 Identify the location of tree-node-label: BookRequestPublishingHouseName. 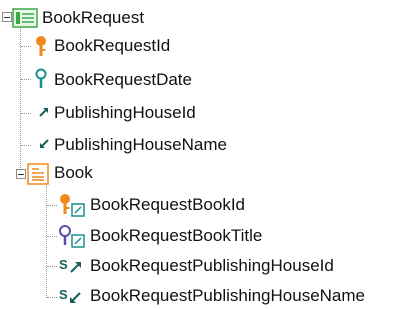
(227, 295).